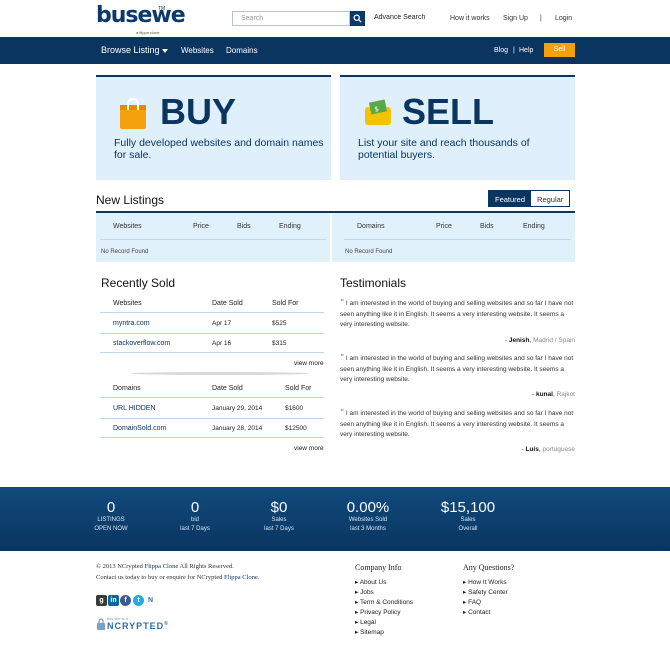  I want to click on col-price: Price, so click(201, 226).